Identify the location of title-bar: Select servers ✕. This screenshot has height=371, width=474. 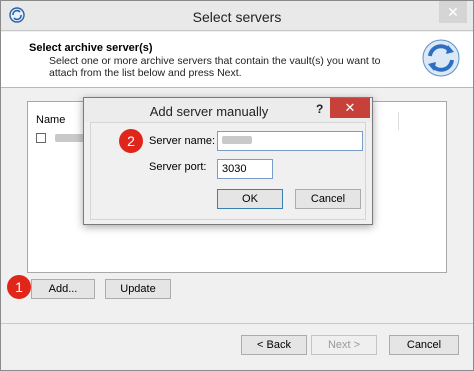
(237, 16).